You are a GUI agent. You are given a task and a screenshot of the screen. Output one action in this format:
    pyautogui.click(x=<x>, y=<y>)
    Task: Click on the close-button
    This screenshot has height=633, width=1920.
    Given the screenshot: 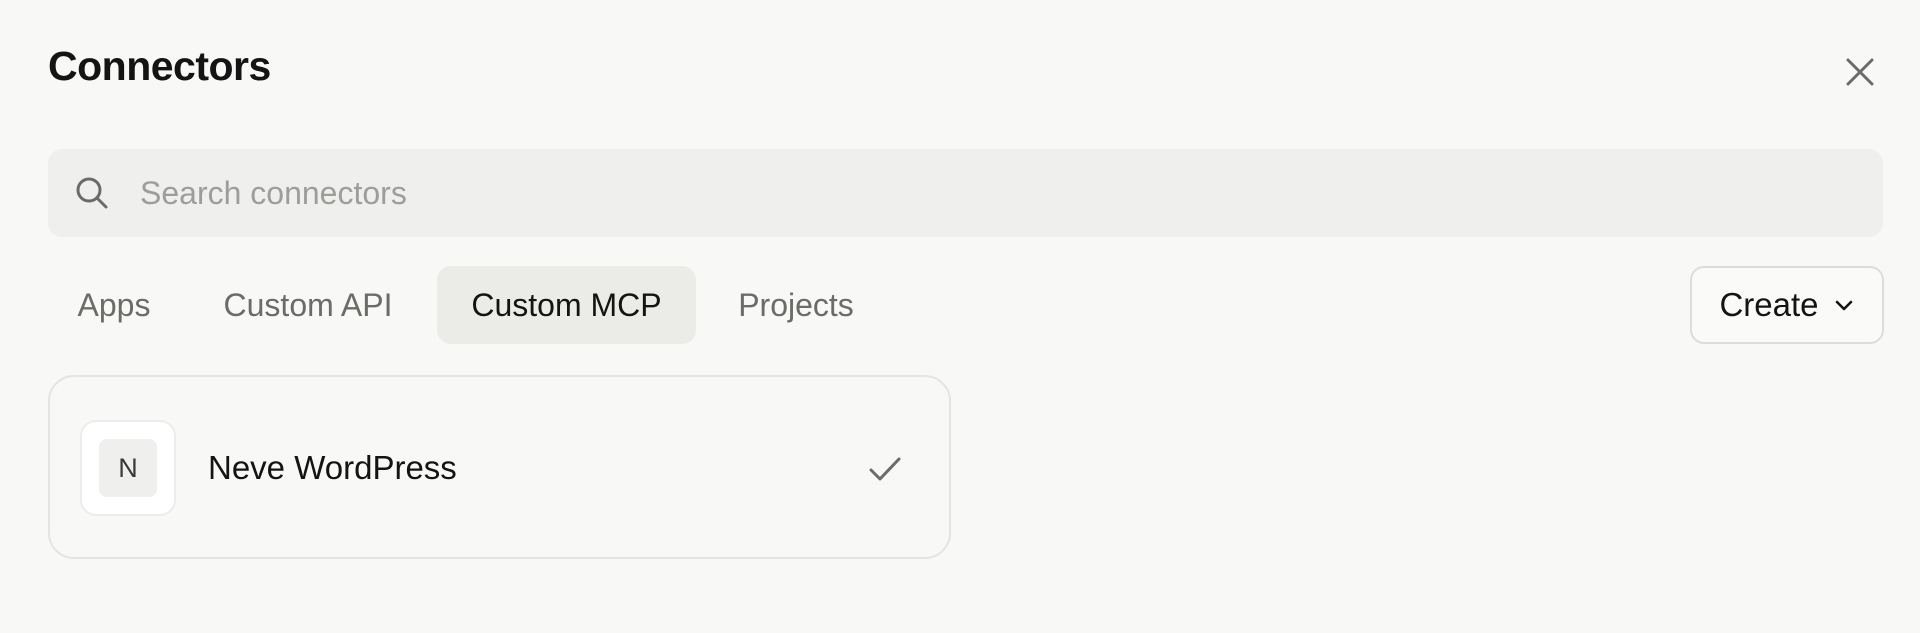 What is the action you would take?
    pyautogui.click(x=1860, y=72)
    